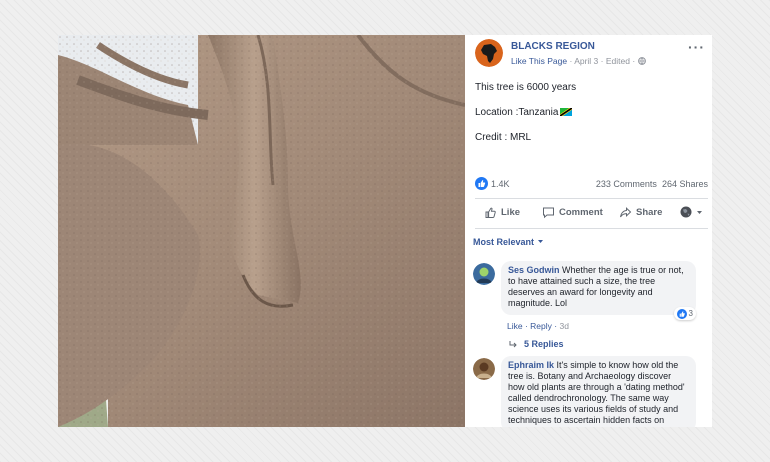 The image size is (770, 462). I want to click on post-date: April 3, so click(586, 61).